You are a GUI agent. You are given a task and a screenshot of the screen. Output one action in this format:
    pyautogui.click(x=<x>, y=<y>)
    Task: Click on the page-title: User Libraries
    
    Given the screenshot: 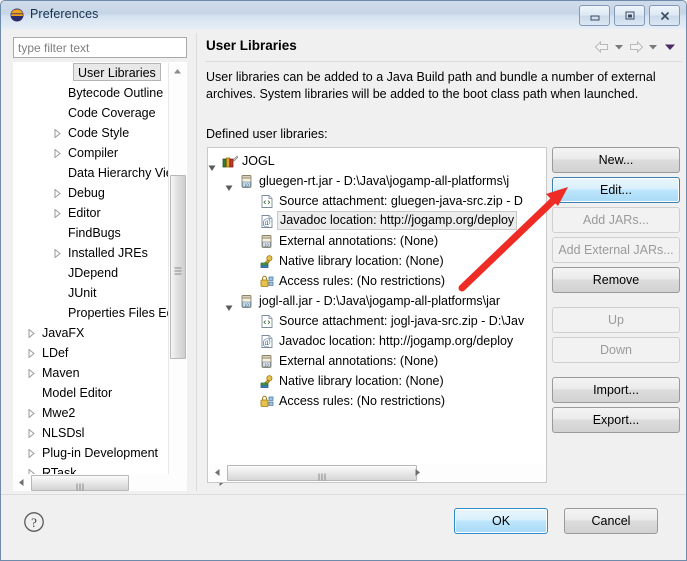 What is the action you would take?
    pyautogui.click(x=251, y=45)
    